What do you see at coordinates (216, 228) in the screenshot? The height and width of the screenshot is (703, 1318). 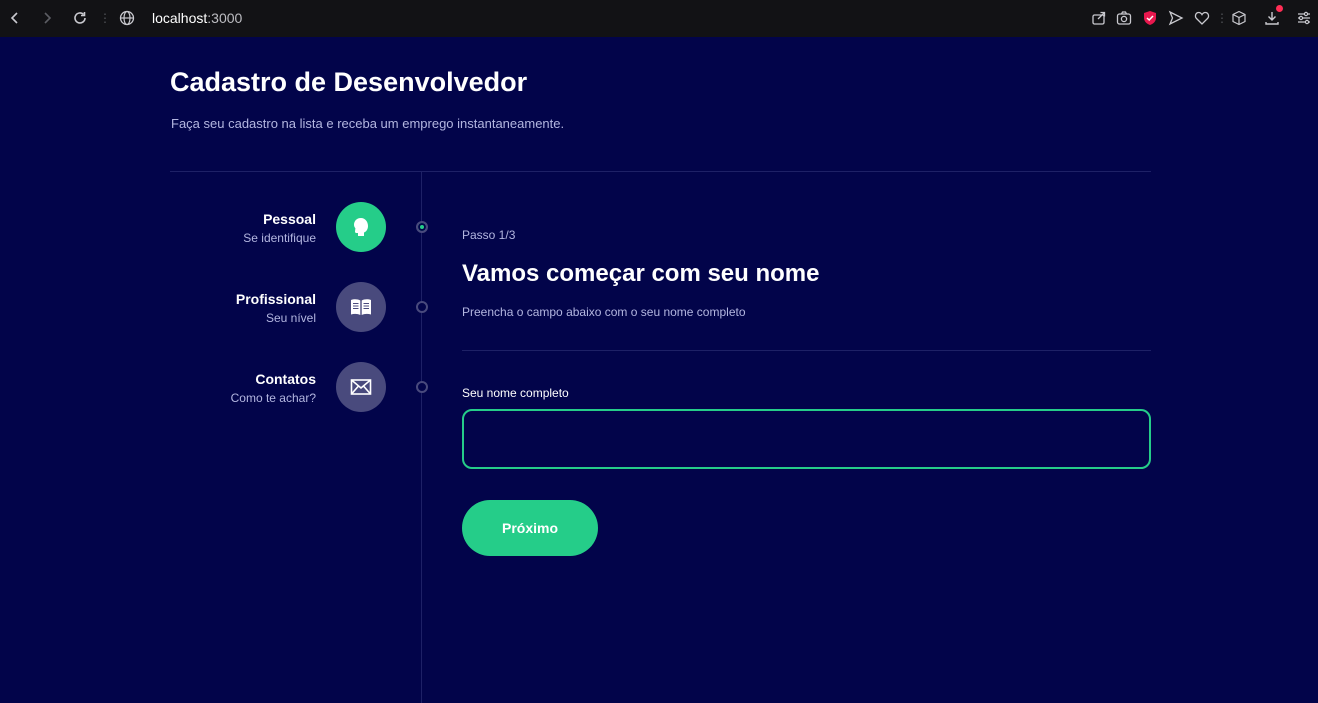 I see `step-texts: Pessoal Se identifique` at bounding box center [216, 228].